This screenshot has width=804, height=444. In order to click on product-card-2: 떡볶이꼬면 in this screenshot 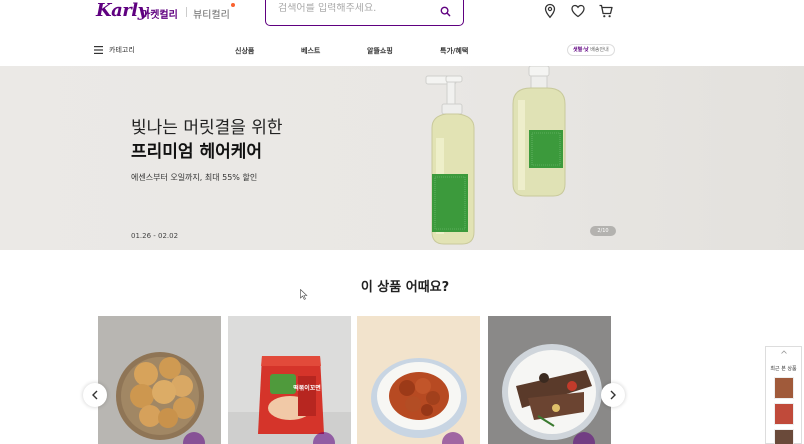, I will do `click(289, 380)`.